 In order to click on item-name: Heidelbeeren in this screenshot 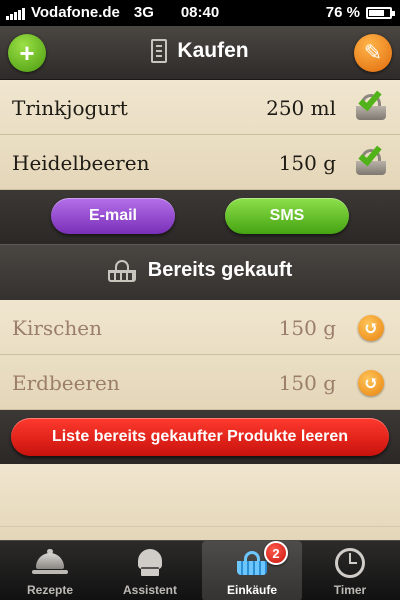, I will do `click(81, 163)`.